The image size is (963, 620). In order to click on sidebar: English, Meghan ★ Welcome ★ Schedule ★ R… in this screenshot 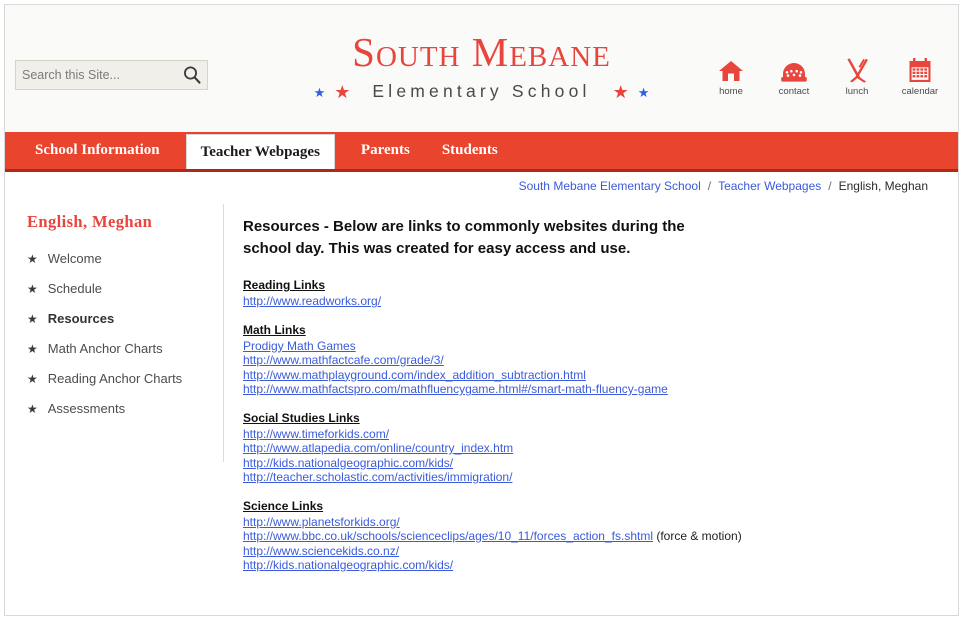, I will do `click(114, 315)`.